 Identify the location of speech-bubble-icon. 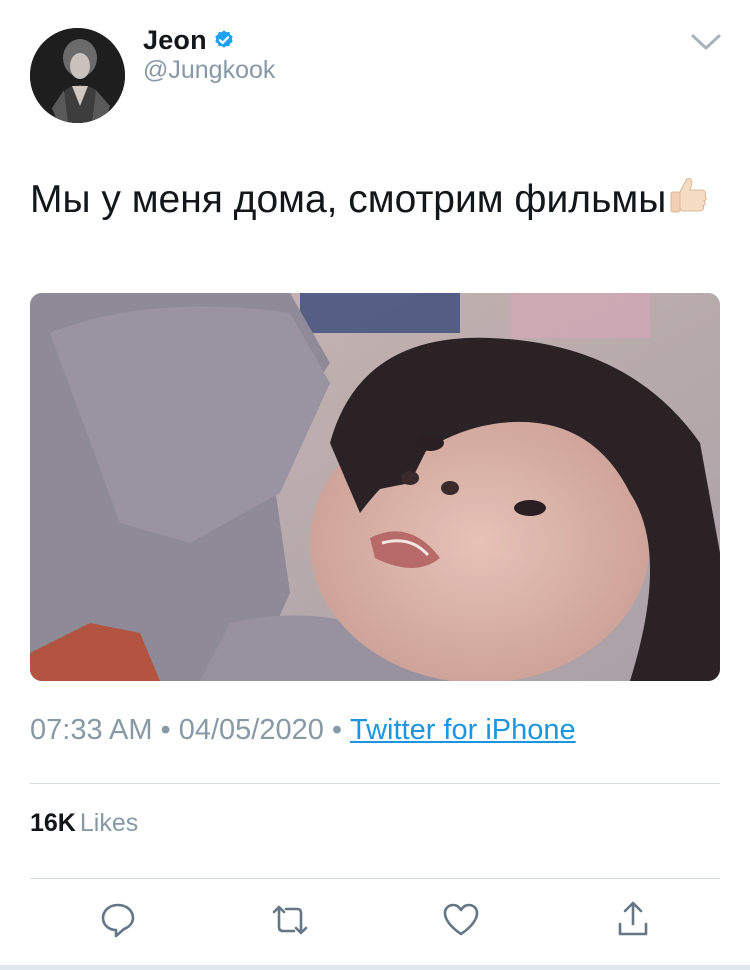
(118, 920).